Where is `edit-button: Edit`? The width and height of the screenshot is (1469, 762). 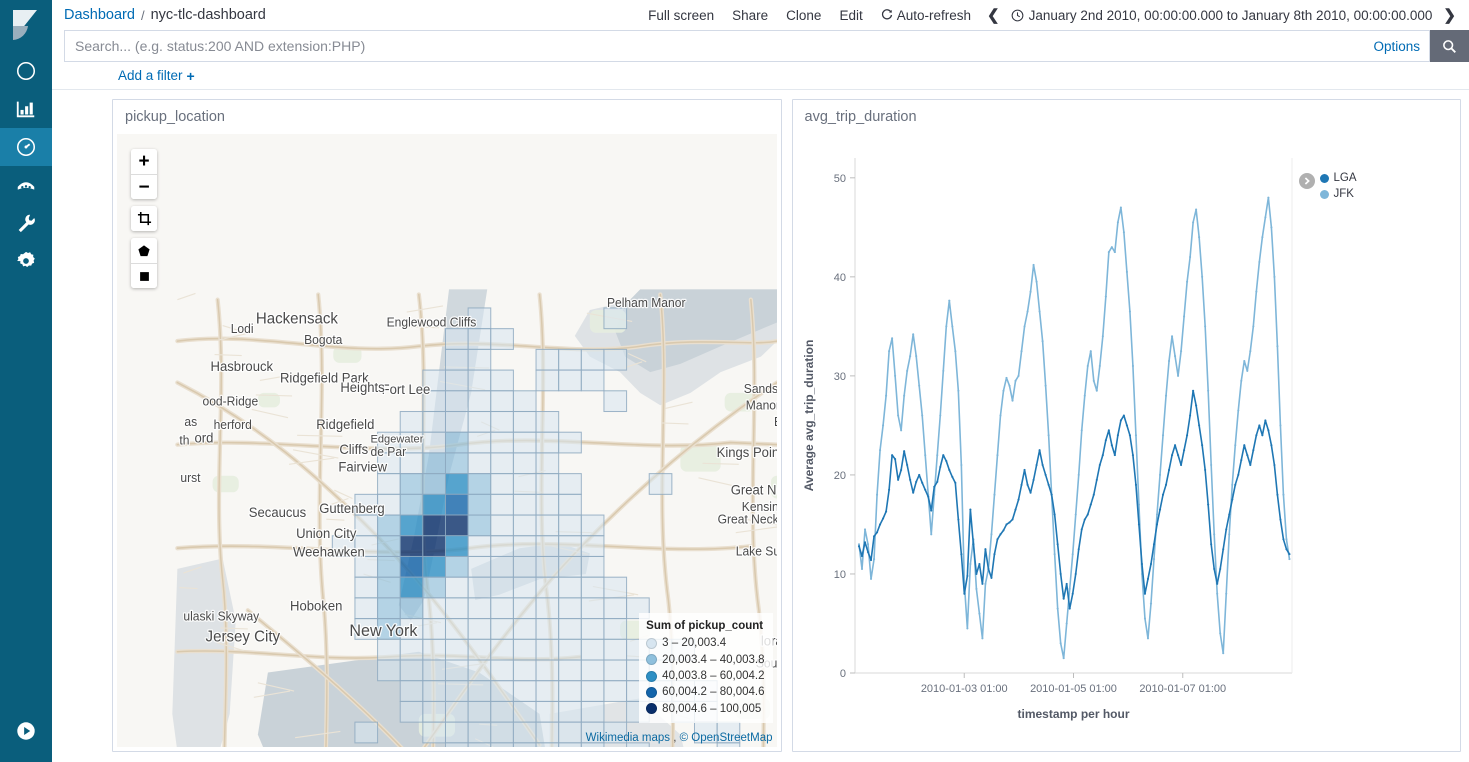
edit-button: Edit is located at coordinates (850, 15).